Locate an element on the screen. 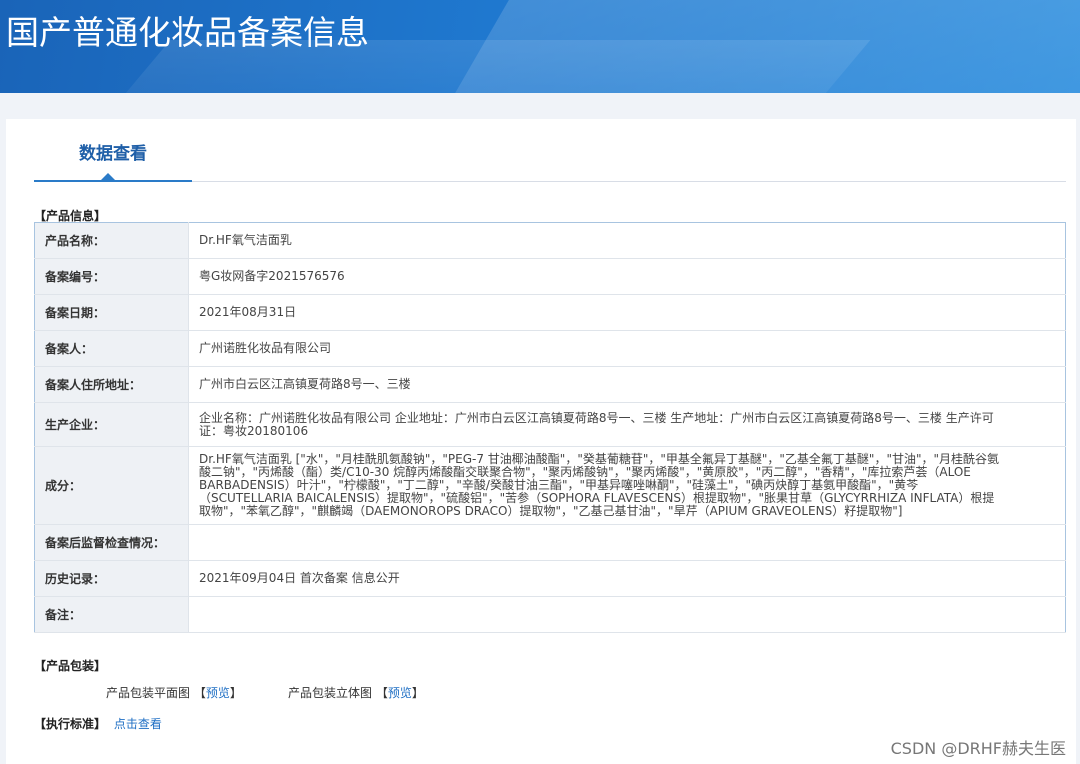 Image resolution: width=1080 pixels, height=764 pixels. table-row: 备案编号： 粤G妆网备字2021576576 is located at coordinates (550, 276).